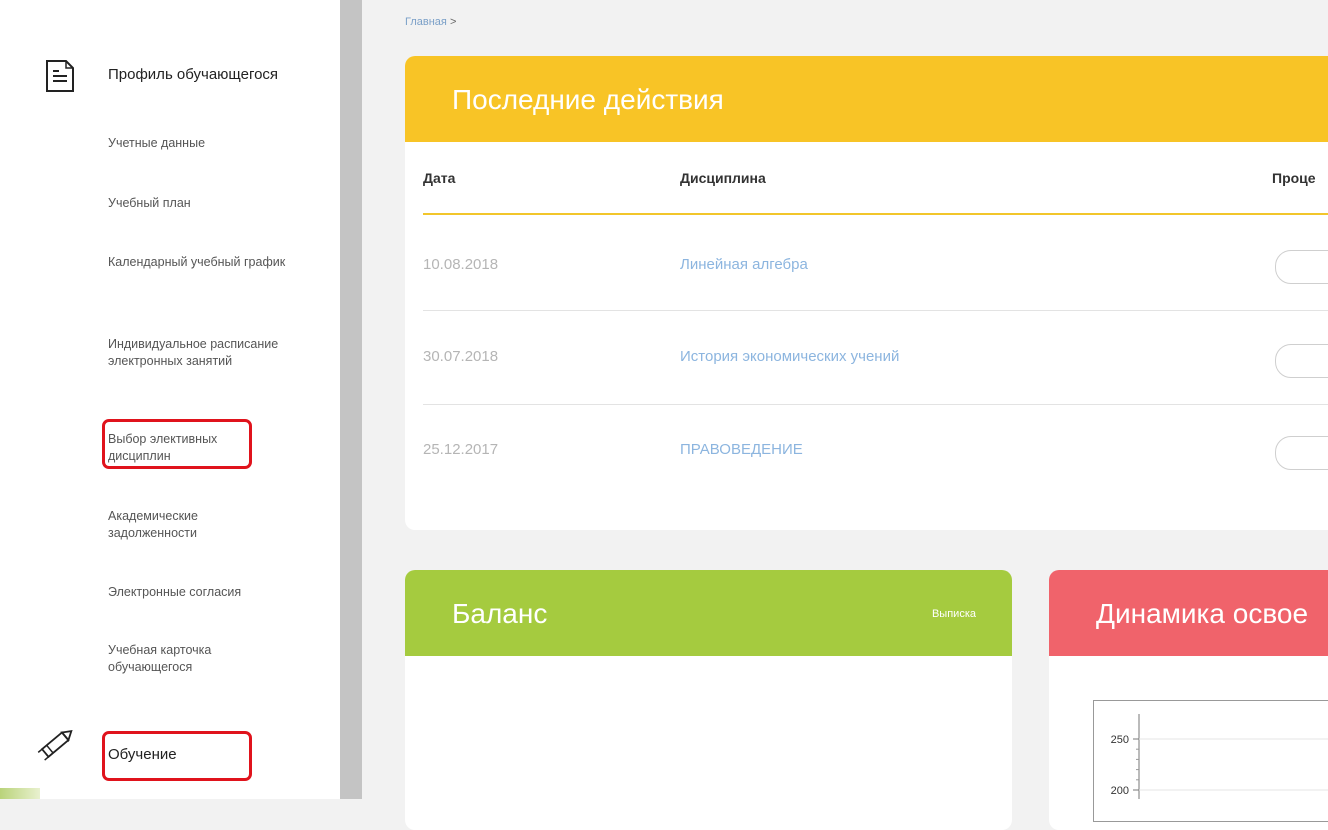 This screenshot has width=1328, height=830. Describe the element at coordinates (351, 399) in the screenshot. I see `sidebar-divider` at that location.